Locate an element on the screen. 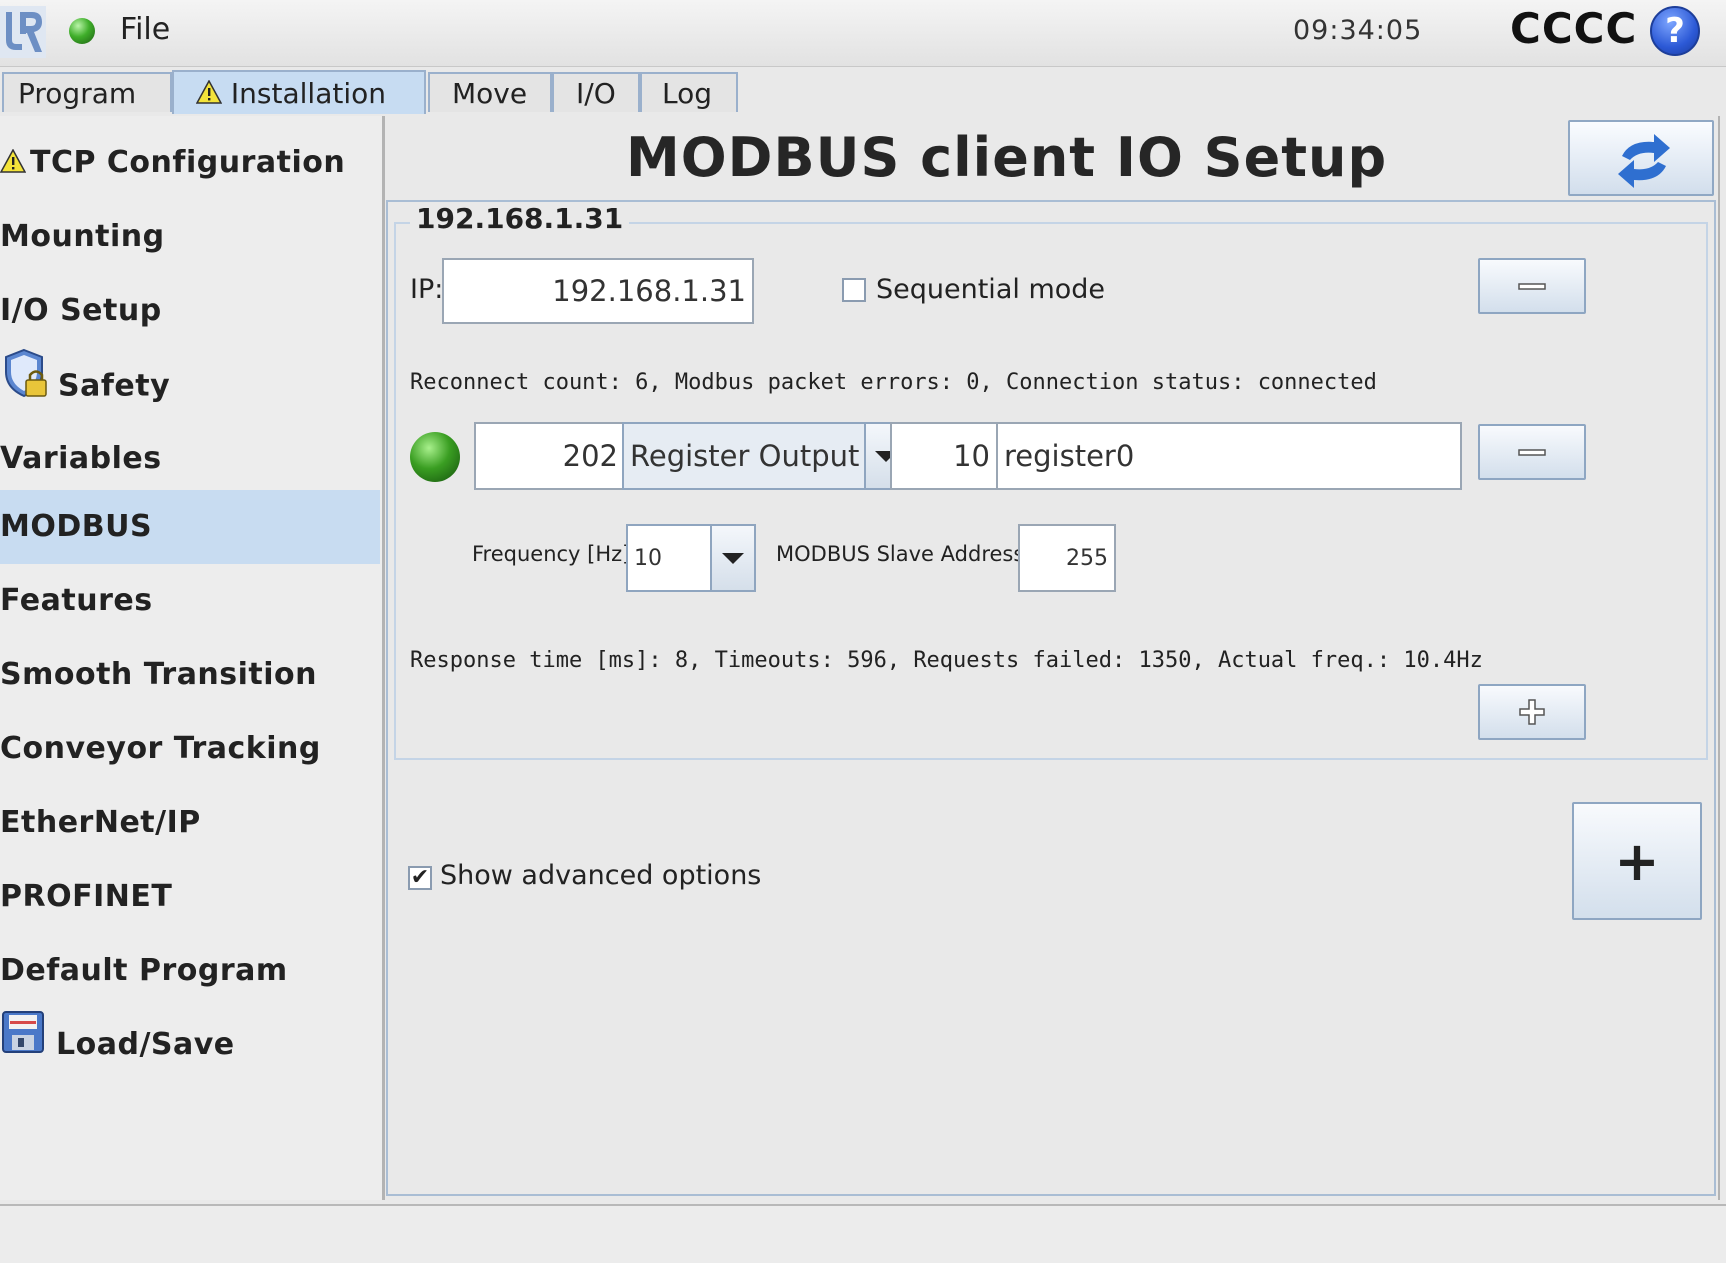 The width and height of the screenshot is (1726, 1263). safety-shield-icon is located at coordinates (25, 387).